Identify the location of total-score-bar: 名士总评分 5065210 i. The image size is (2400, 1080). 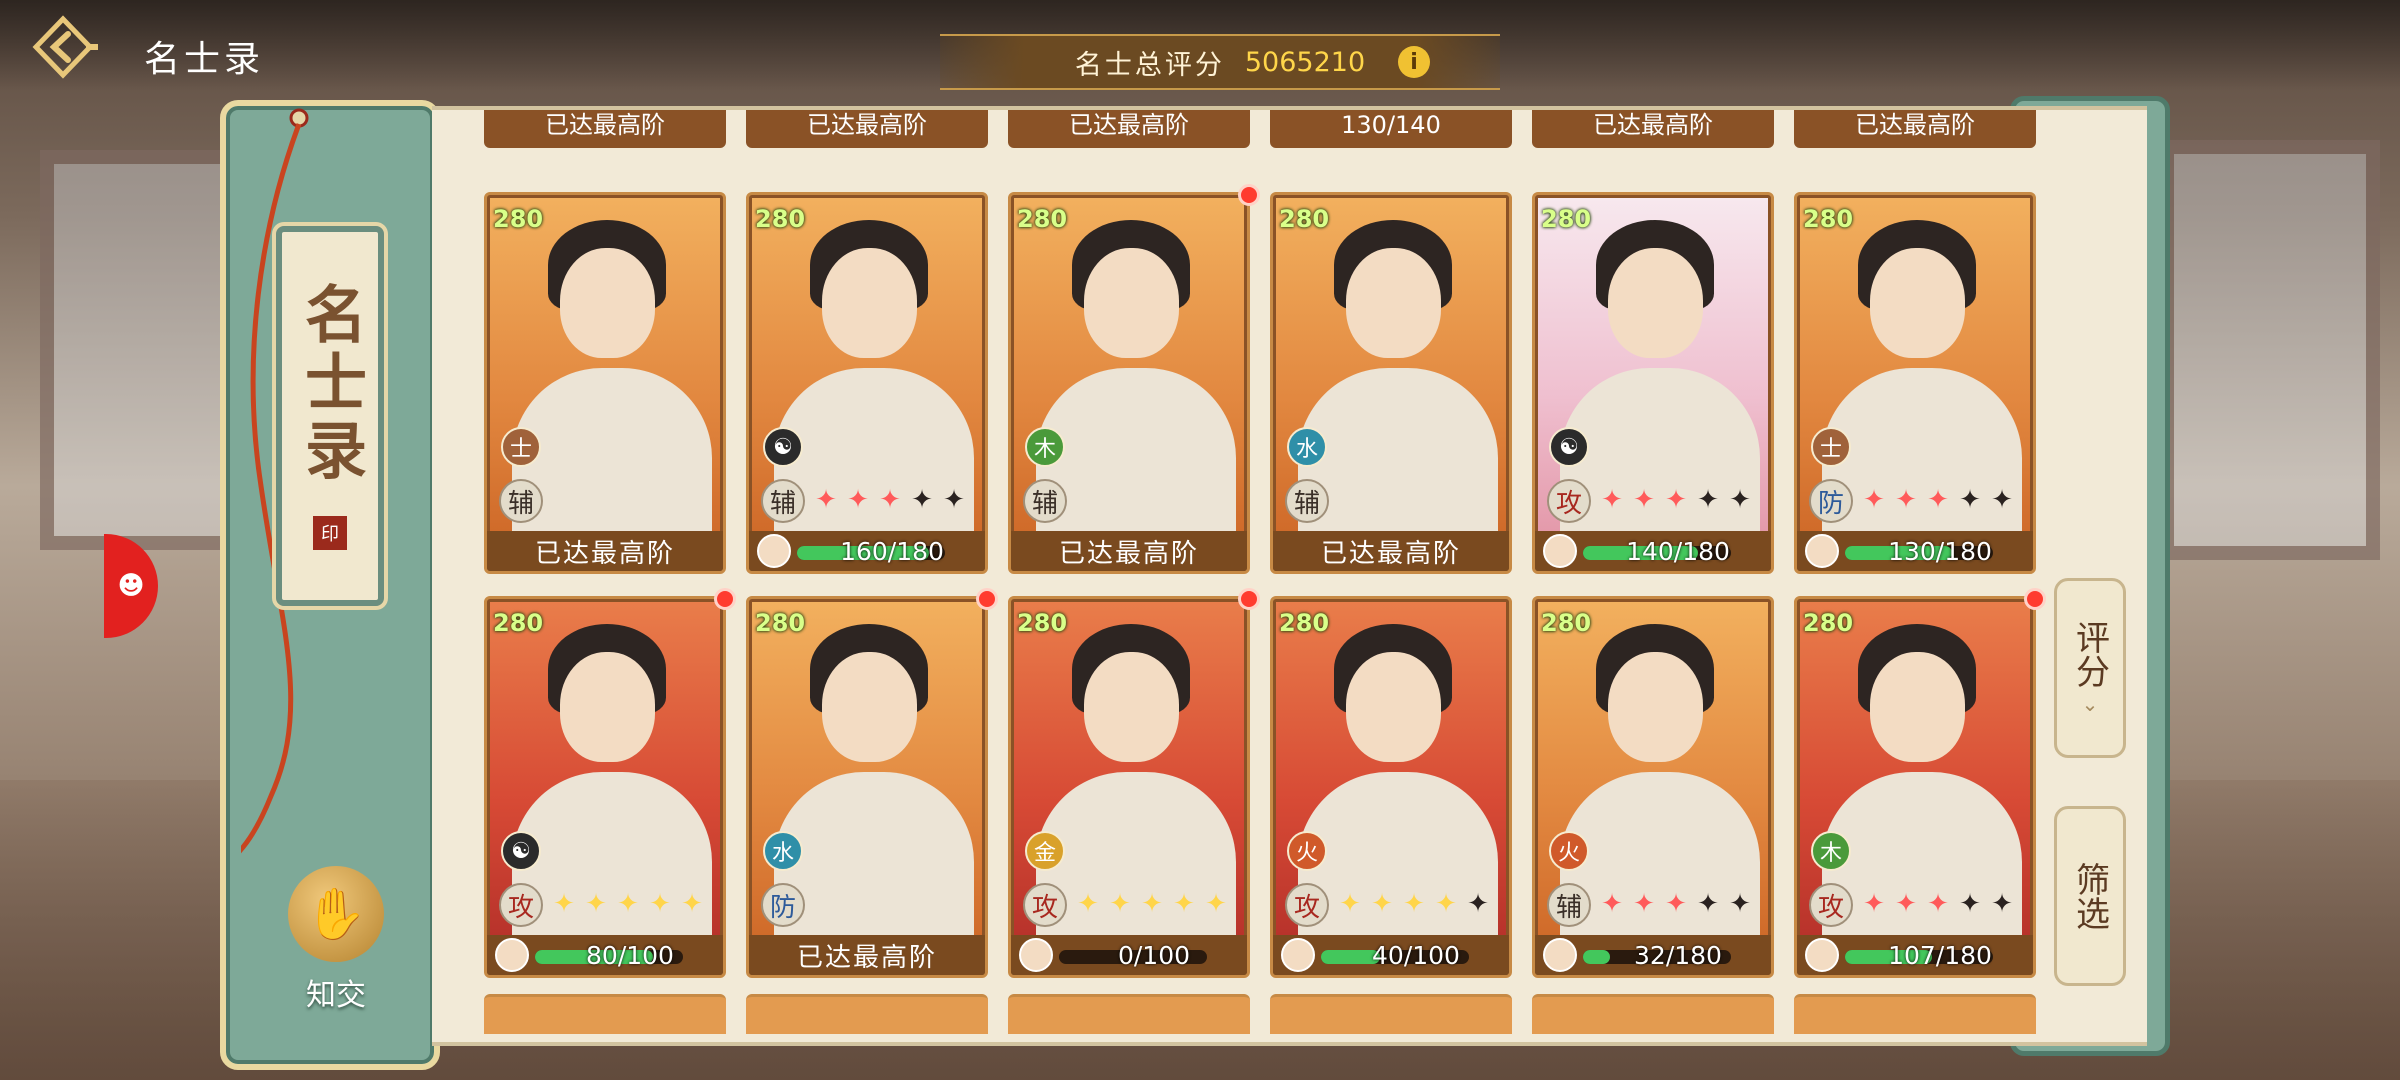
(1220, 62).